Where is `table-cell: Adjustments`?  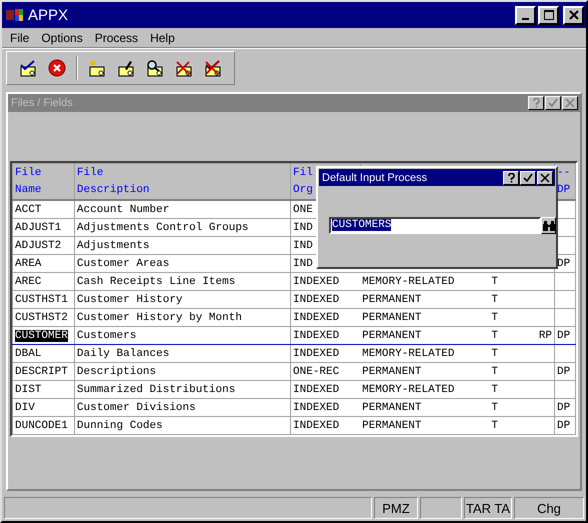 table-cell: Adjustments is located at coordinates (113, 246).